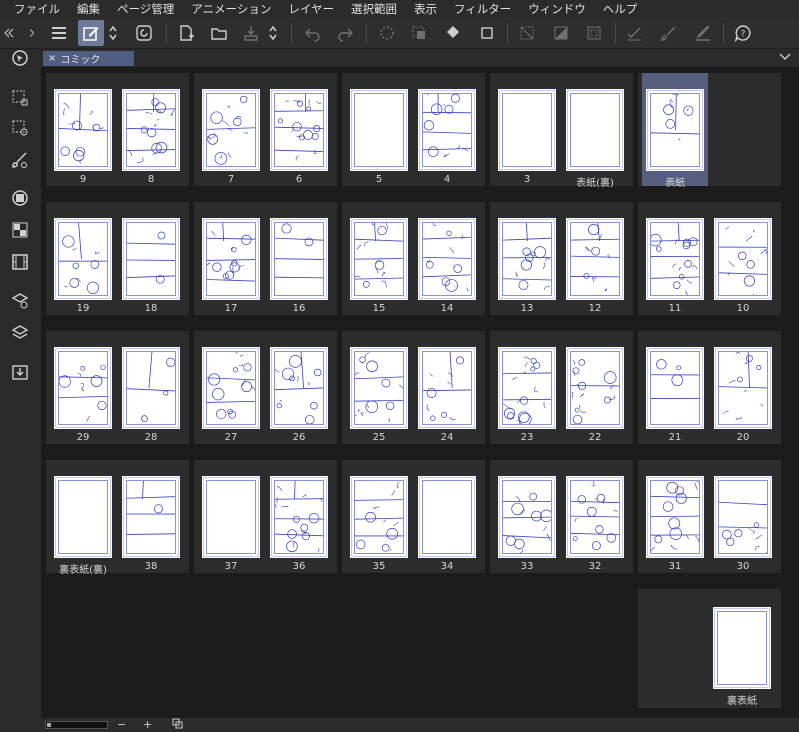  I want to click on loading-icon, so click(387, 33).